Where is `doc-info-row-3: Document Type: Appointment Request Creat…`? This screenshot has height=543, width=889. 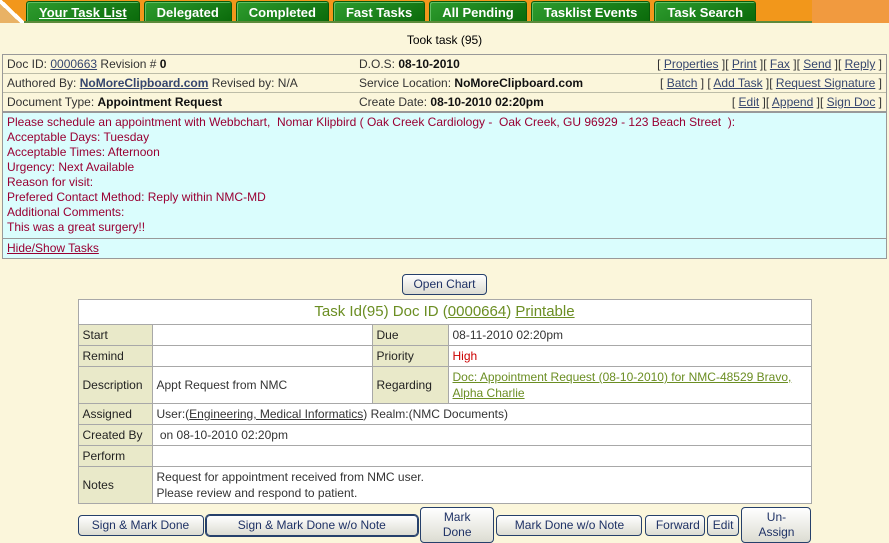
doc-info-row-3: Document Type: Appointment Request Creat… is located at coordinates (444, 102).